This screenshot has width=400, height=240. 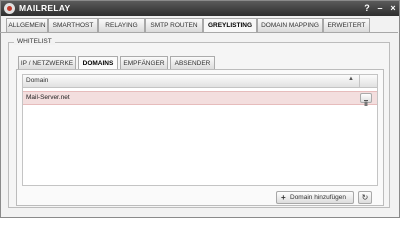 I want to click on whitelist-legend: WHITELIST, so click(x=34, y=41).